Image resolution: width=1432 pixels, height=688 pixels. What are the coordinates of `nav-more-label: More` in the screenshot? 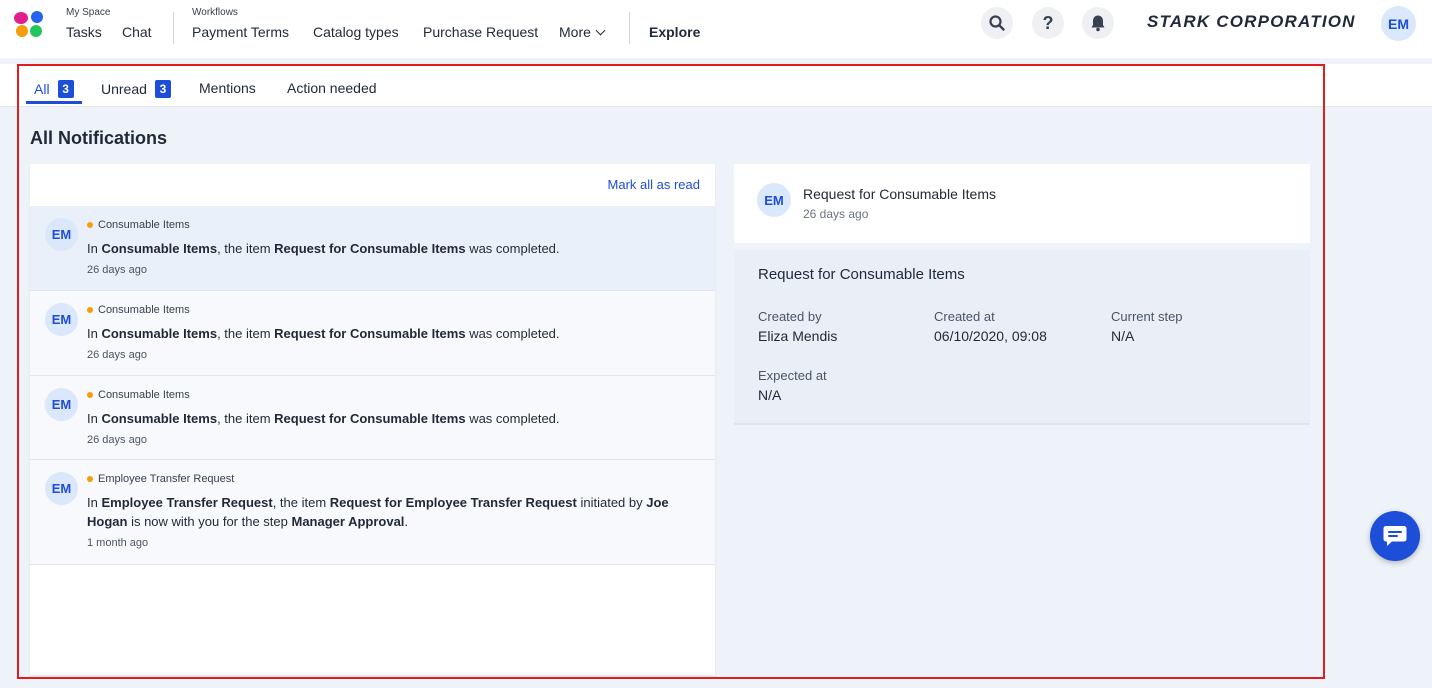 It's located at (575, 32).